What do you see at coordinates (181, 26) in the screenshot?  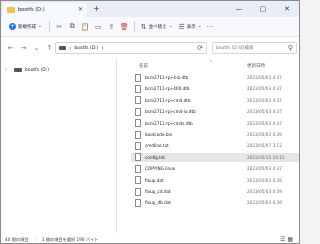 I see `view-icon: ☰` at bounding box center [181, 26].